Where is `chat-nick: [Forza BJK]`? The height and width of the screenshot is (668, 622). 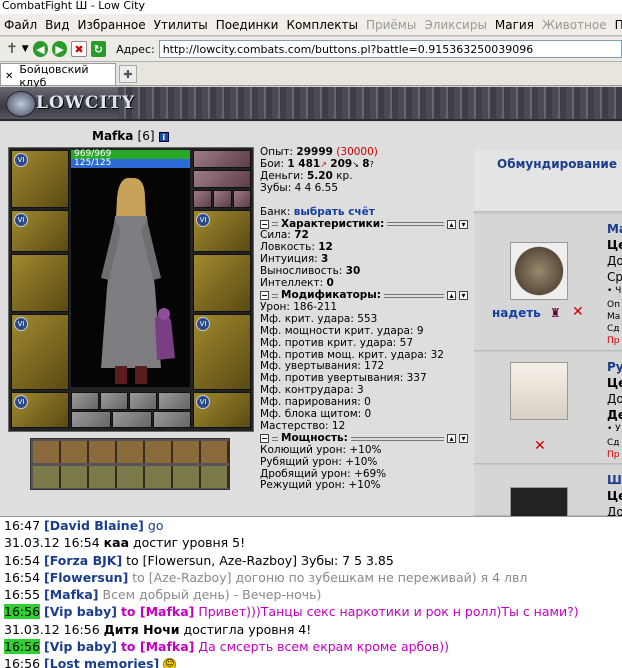 chat-nick: [Forza BJK] is located at coordinates (83, 560).